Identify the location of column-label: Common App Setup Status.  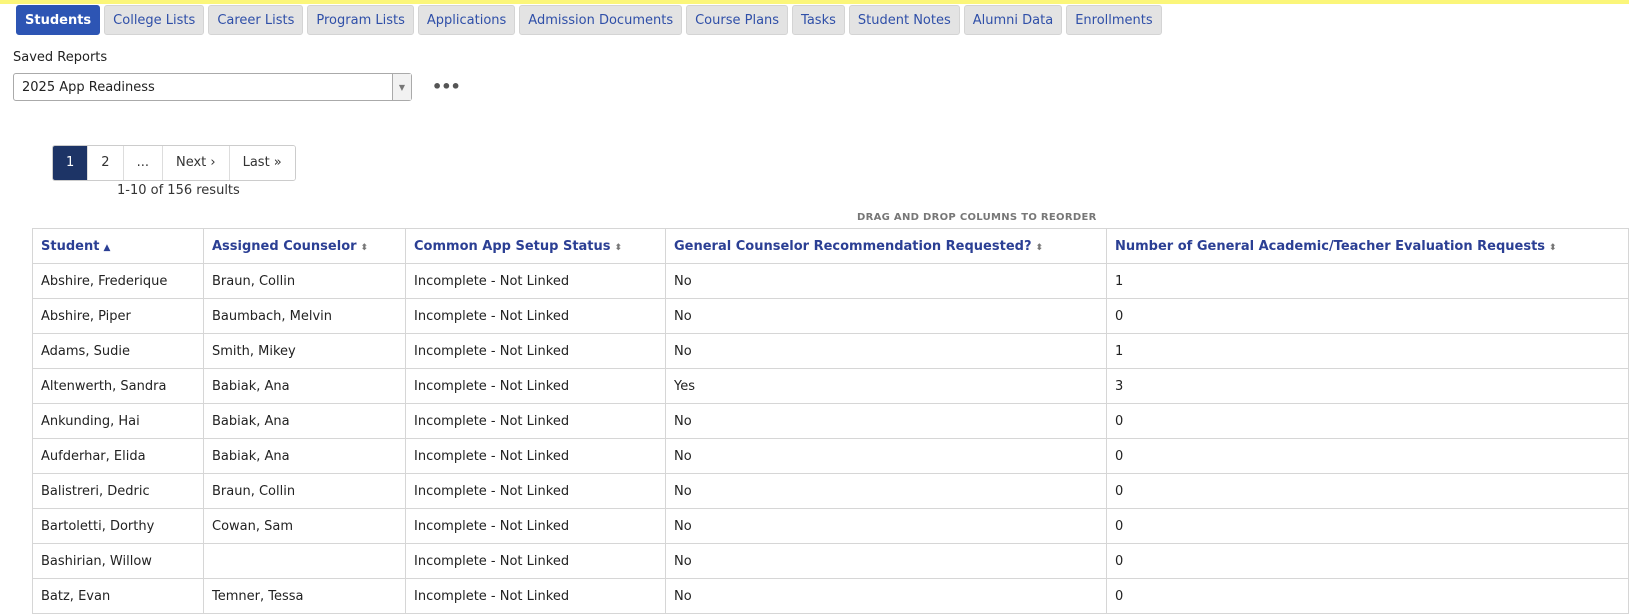
(512, 246).